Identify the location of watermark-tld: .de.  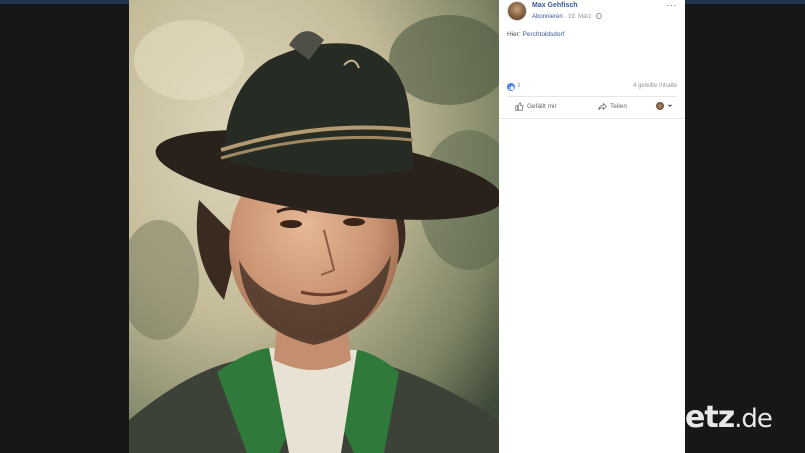
(753, 419).